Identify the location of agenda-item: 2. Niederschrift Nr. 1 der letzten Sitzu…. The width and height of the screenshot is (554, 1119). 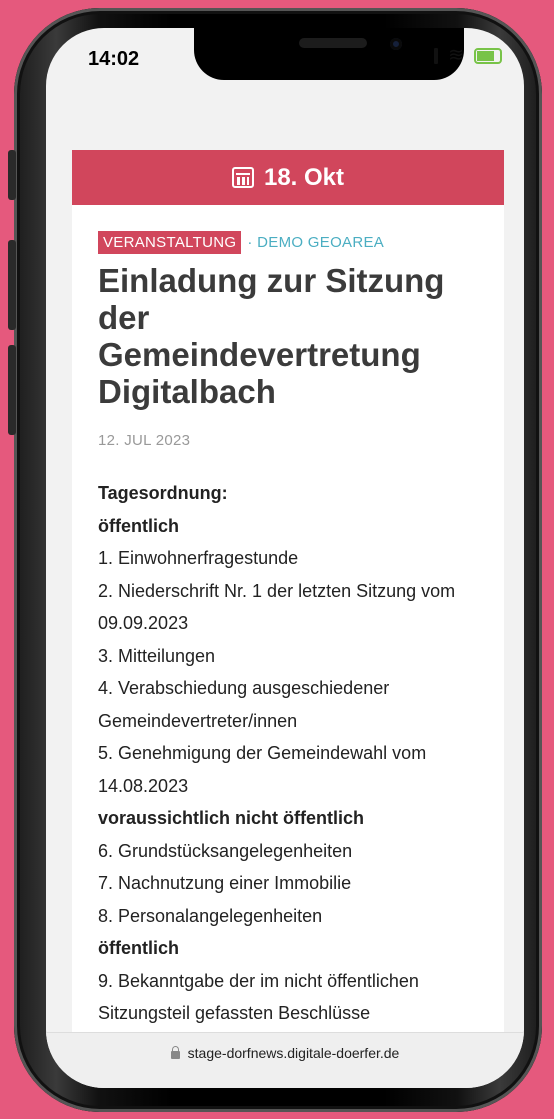
(277, 607).